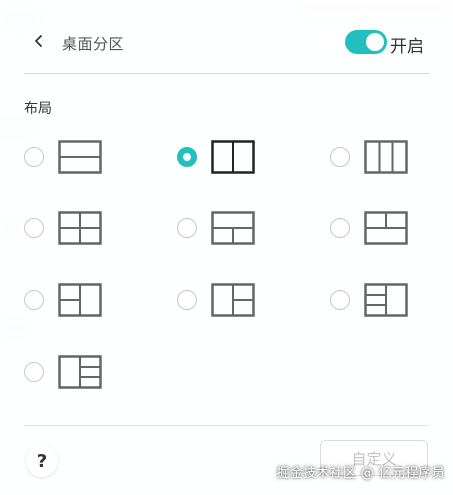 The image size is (453, 495). I want to click on layout-option-left-three-right-big, so click(369, 300).